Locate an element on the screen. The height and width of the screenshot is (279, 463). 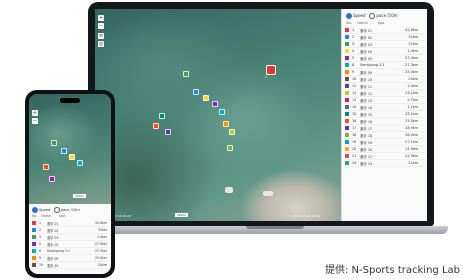
athlete-number: 15 is located at coordinates (354, 114).